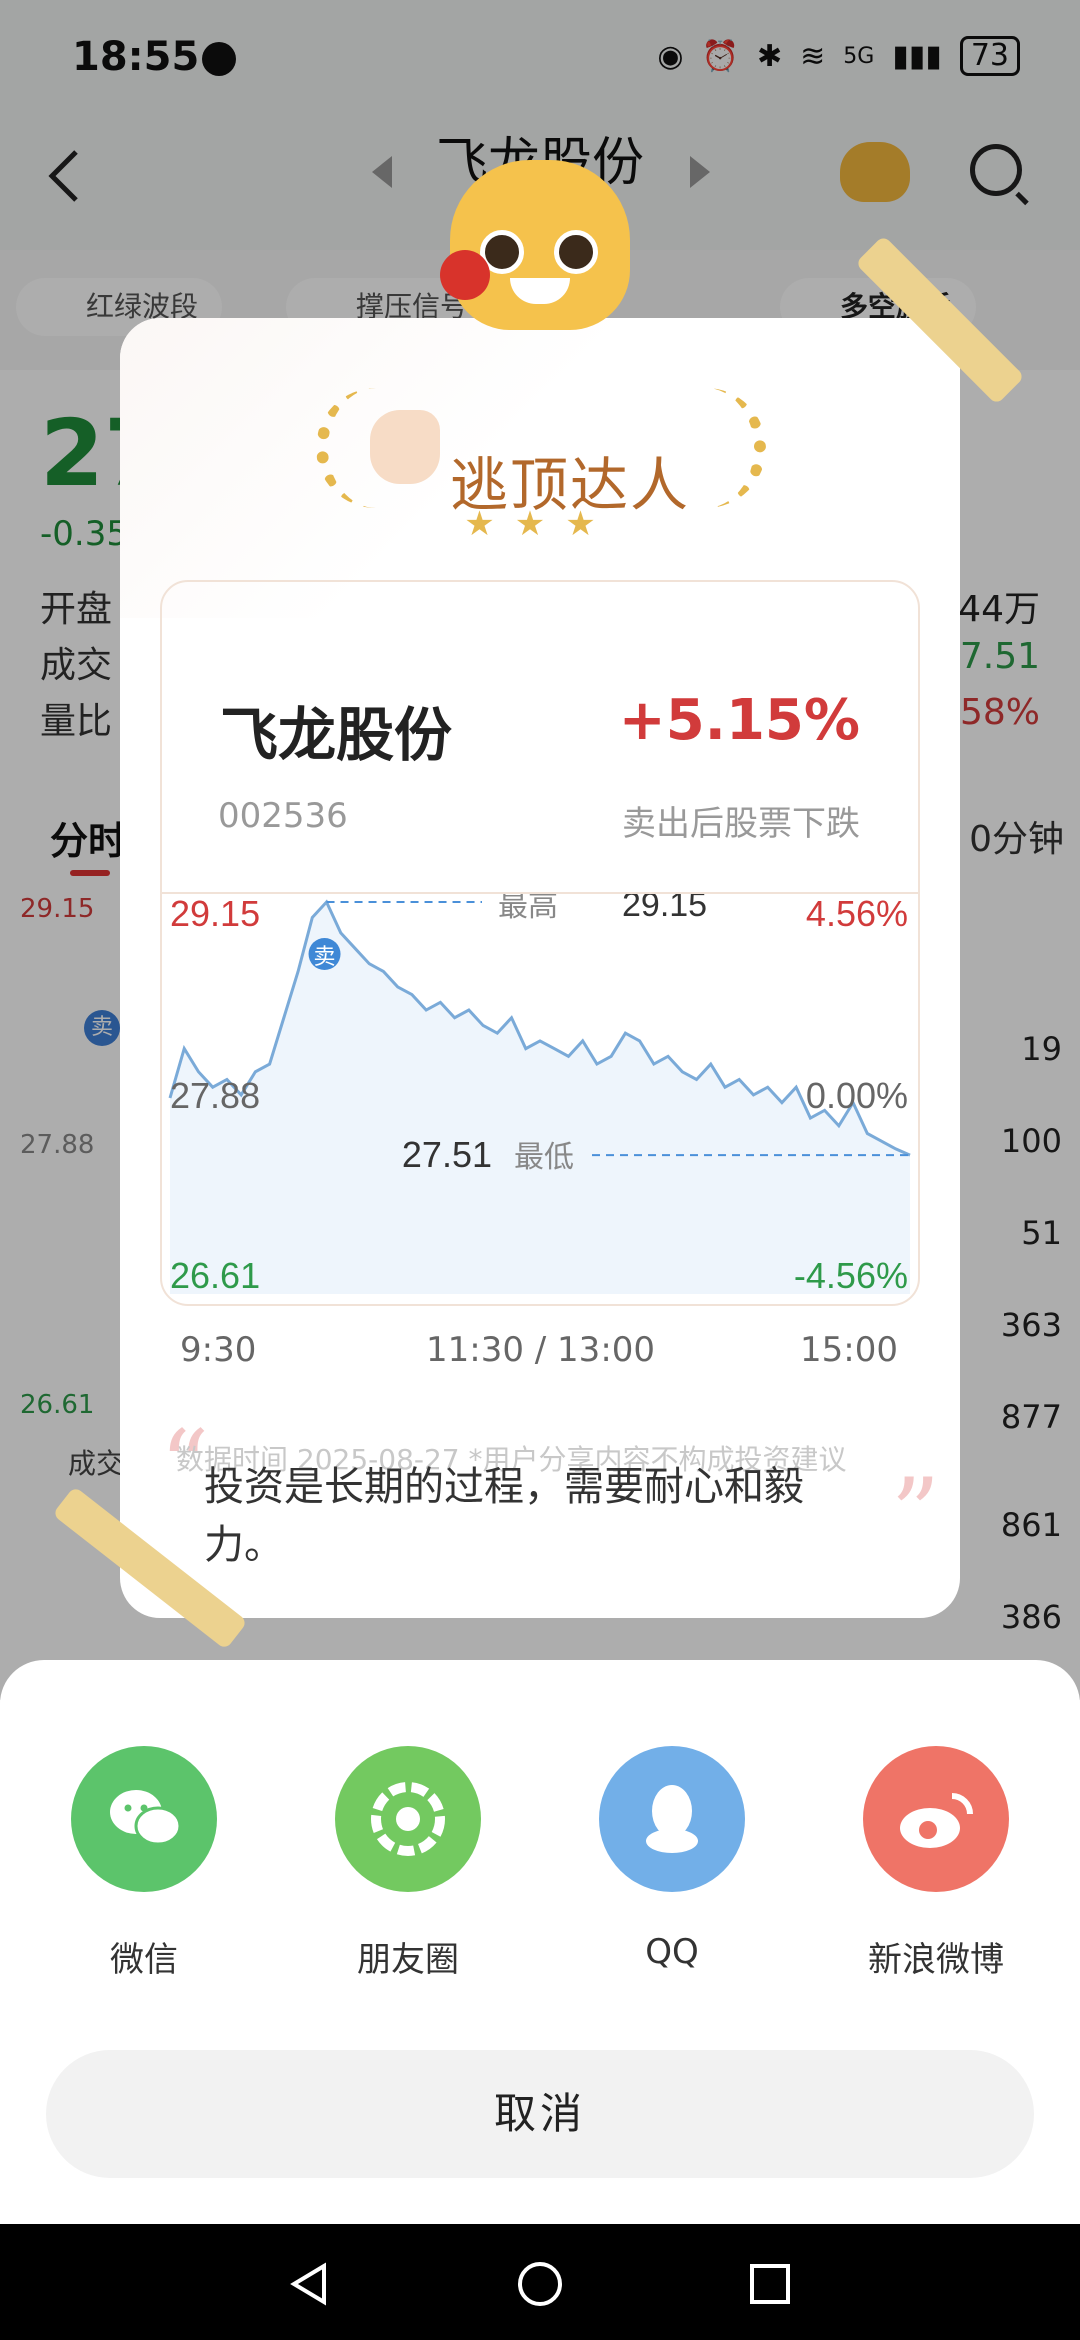  What do you see at coordinates (215, 1095) in the screenshot?
I see `y-tick-left: 27.88` at bounding box center [215, 1095].